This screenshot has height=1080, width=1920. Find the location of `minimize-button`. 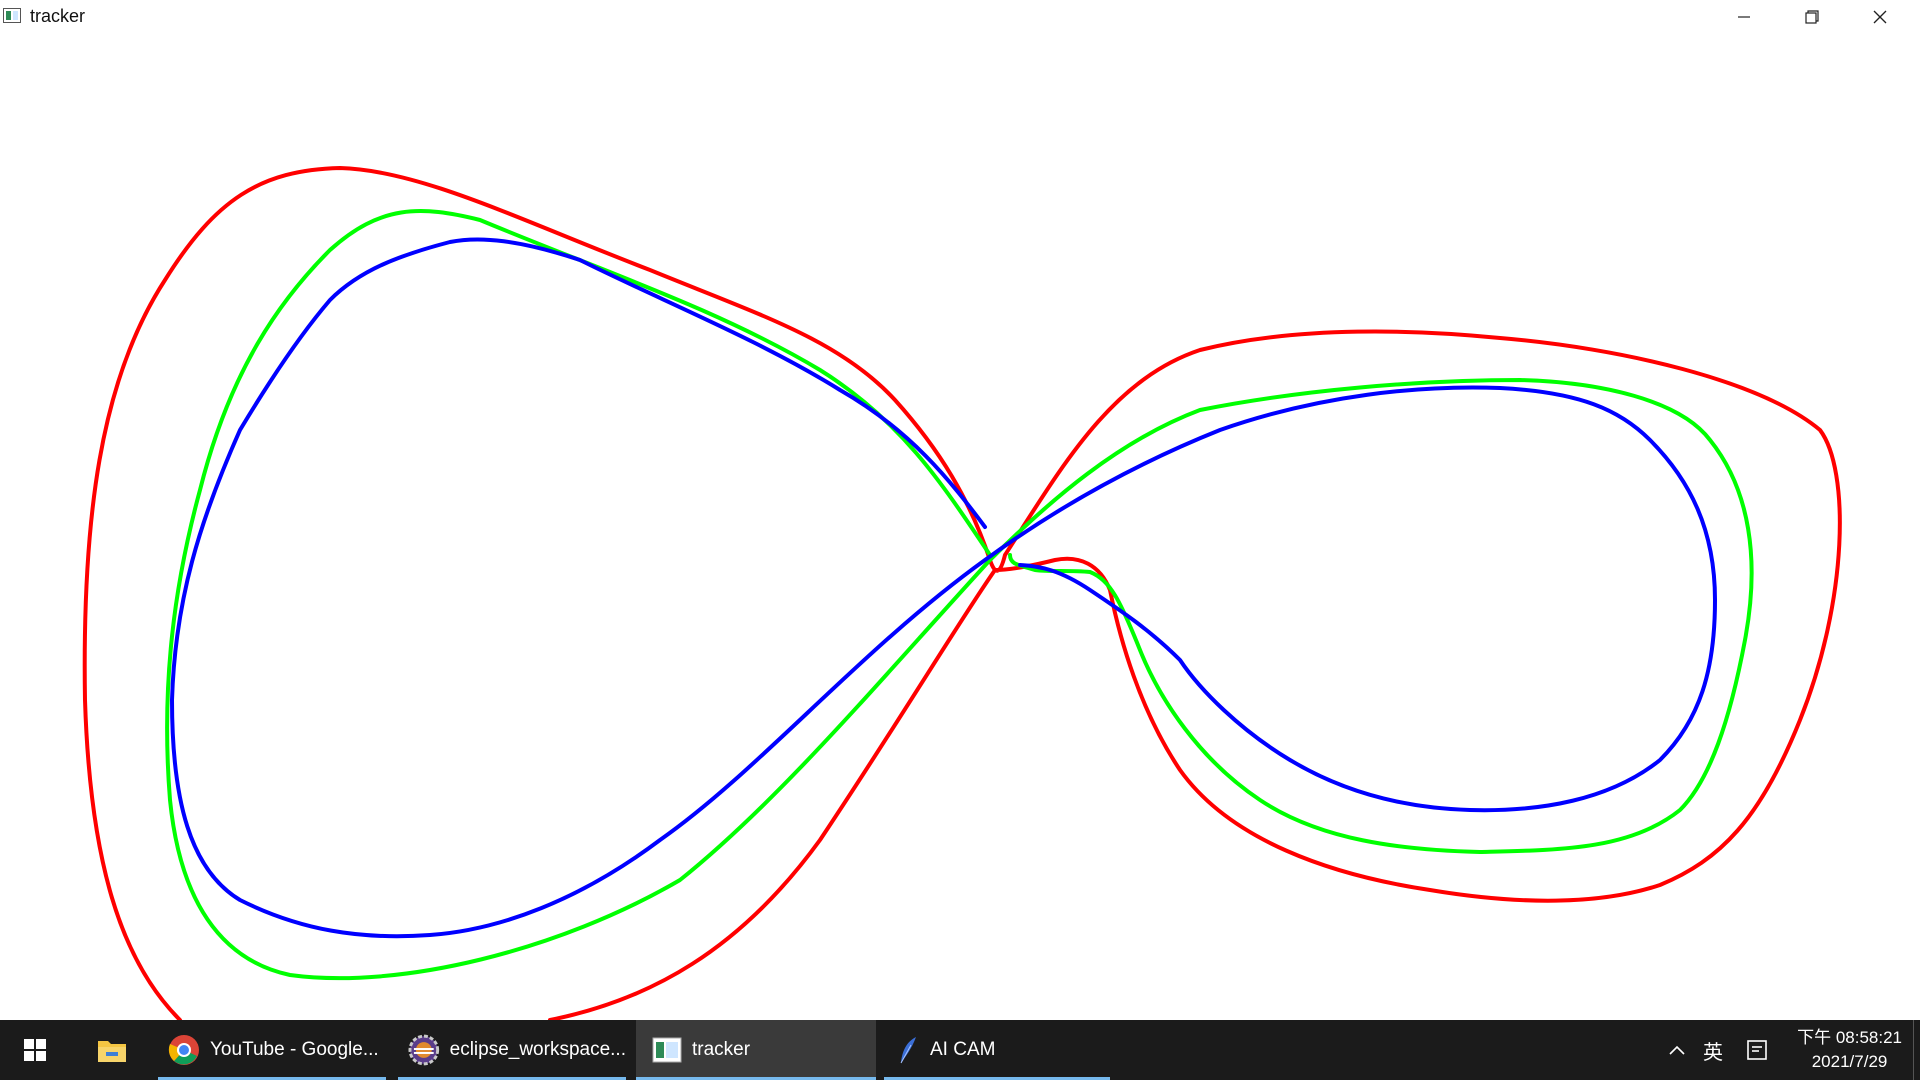

minimize-button is located at coordinates (1744, 17).